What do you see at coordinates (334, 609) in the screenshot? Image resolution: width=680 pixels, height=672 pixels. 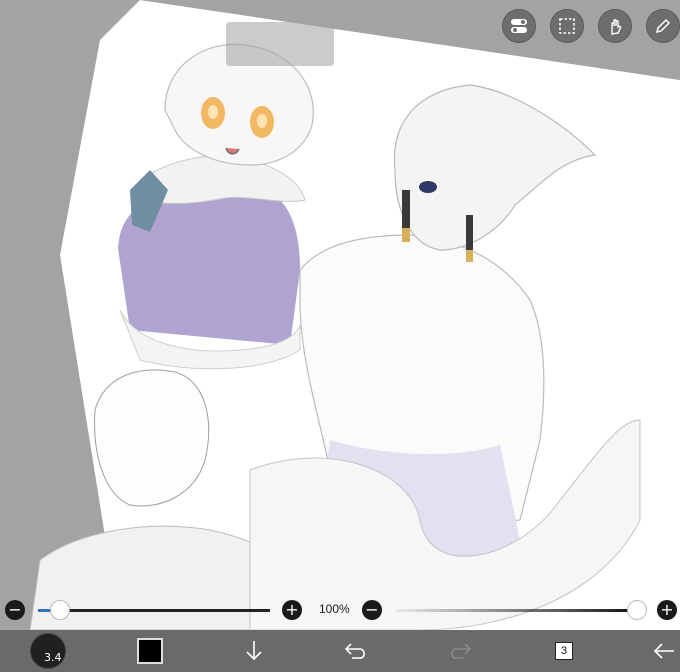 I see `zoom-level: 100%` at bounding box center [334, 609].